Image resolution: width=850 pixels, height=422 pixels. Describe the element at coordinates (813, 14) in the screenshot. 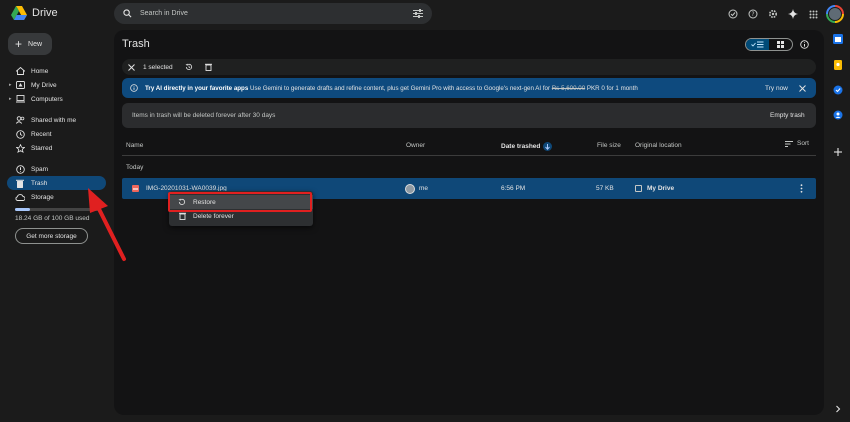

I see `apps-grid-icon` at that location.